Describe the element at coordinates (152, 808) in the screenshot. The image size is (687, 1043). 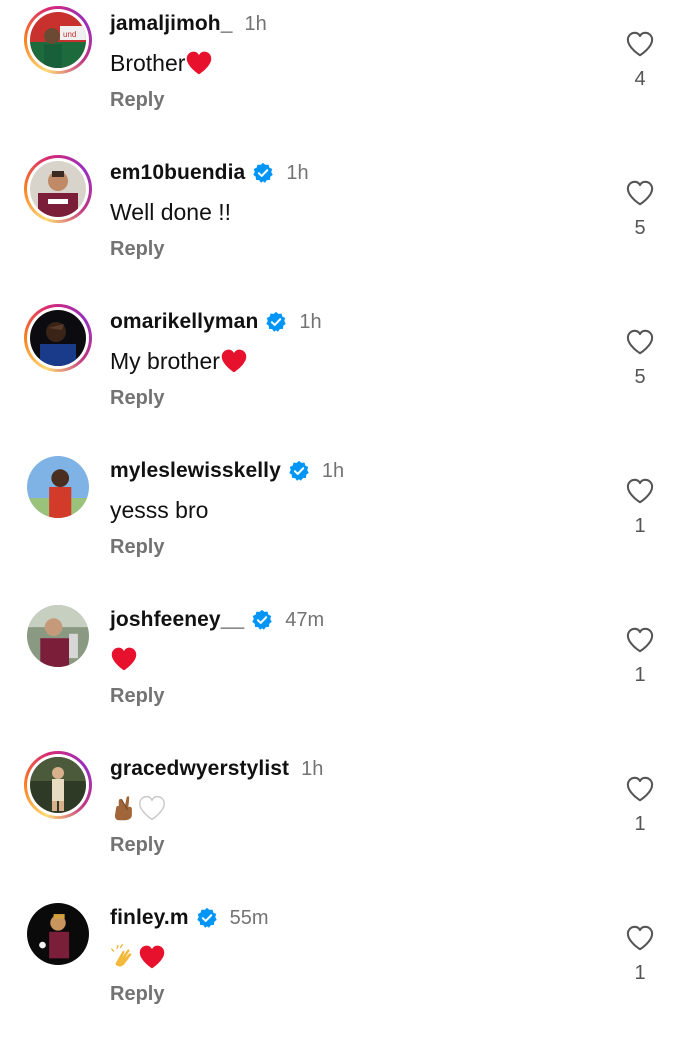
I see `white-heart-icon` at that location.